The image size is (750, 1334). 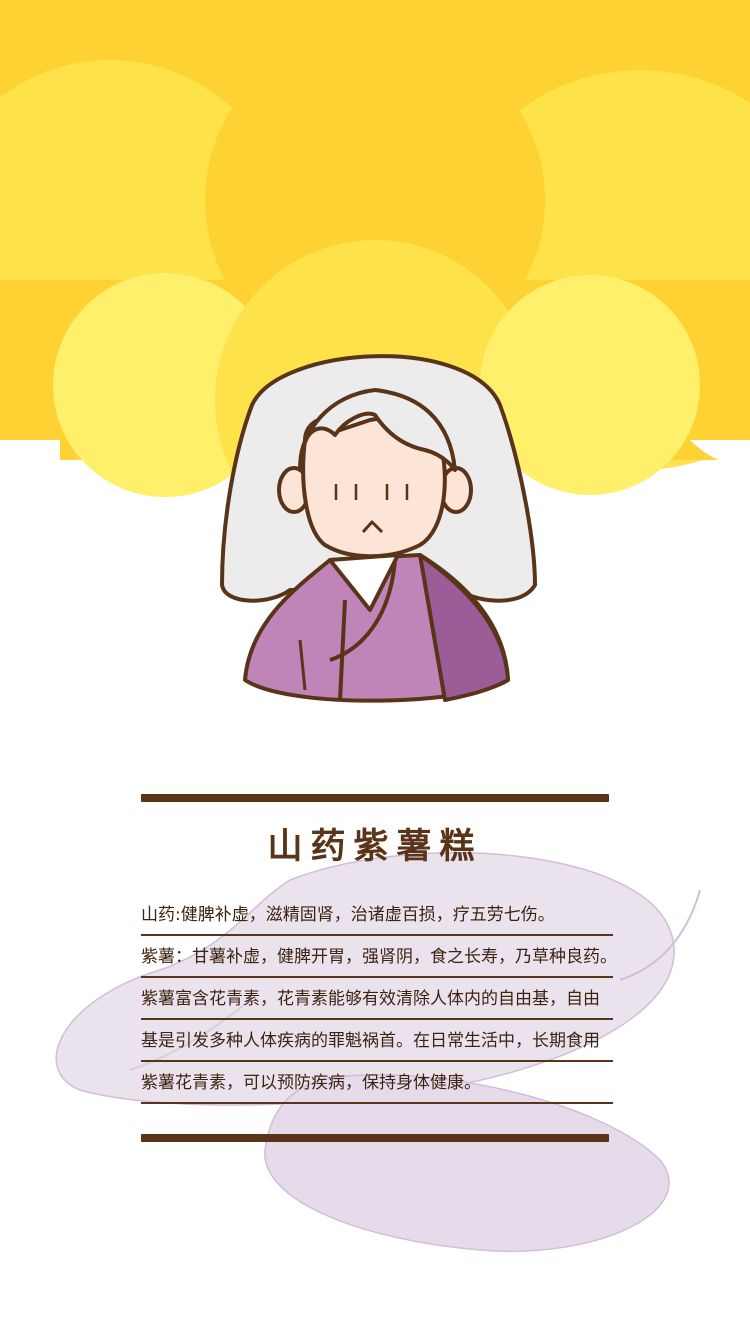 I want to click on text-line: 紫薯花青素，可以预防疾病，保持身体健康。, so click(x=377, y=1084).